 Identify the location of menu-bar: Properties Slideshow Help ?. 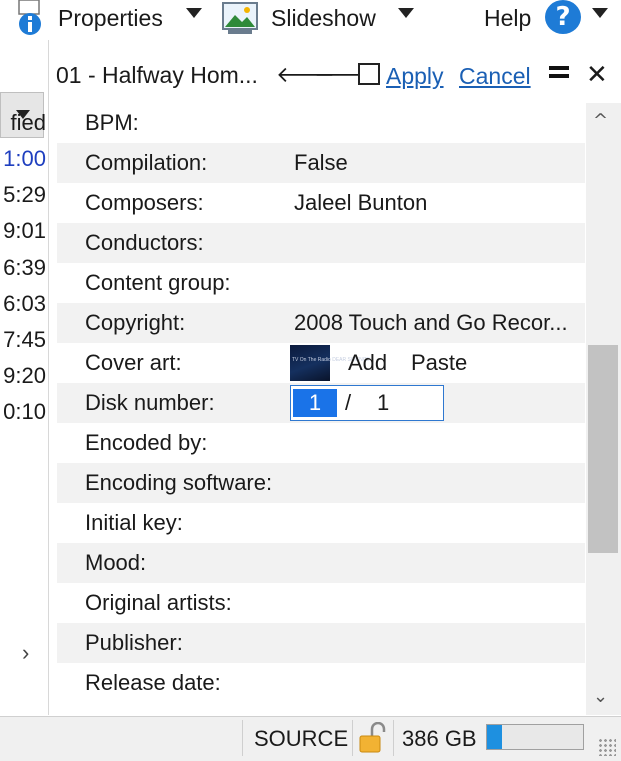
(310, 20).